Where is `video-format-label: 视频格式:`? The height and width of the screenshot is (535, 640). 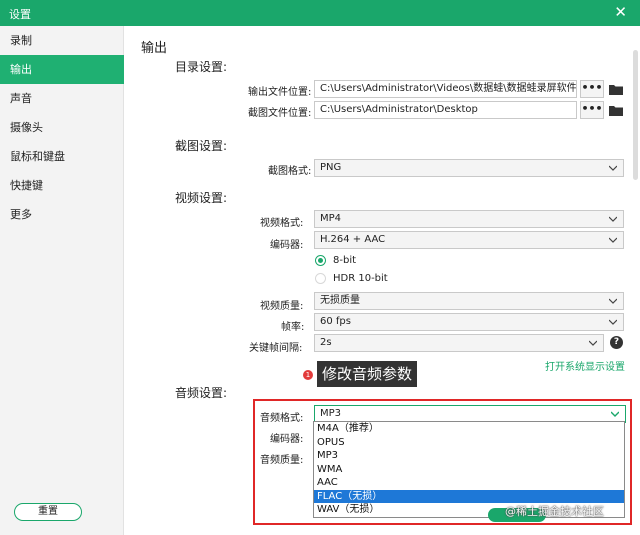 video-format-label: 视频格式: is located at coordinates (282, 223).